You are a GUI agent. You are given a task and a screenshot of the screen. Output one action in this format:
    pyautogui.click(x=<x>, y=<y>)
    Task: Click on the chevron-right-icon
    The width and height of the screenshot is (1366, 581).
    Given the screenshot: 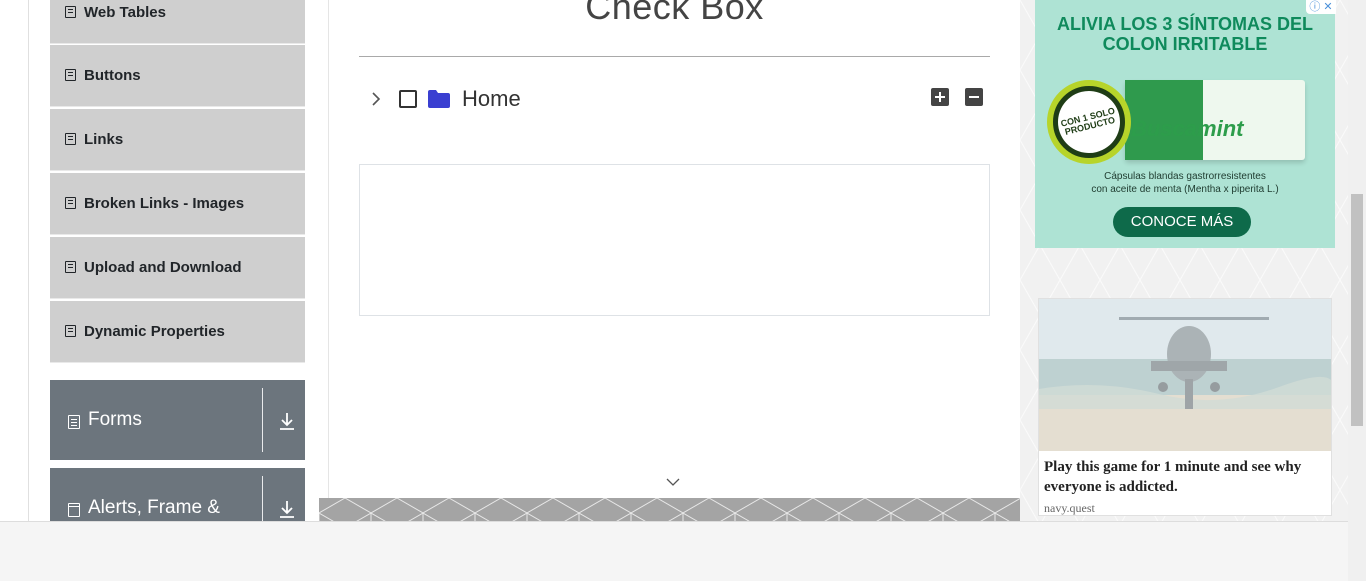 What is the action you would take?
    pyautogui.click(x=376, y=99)
    